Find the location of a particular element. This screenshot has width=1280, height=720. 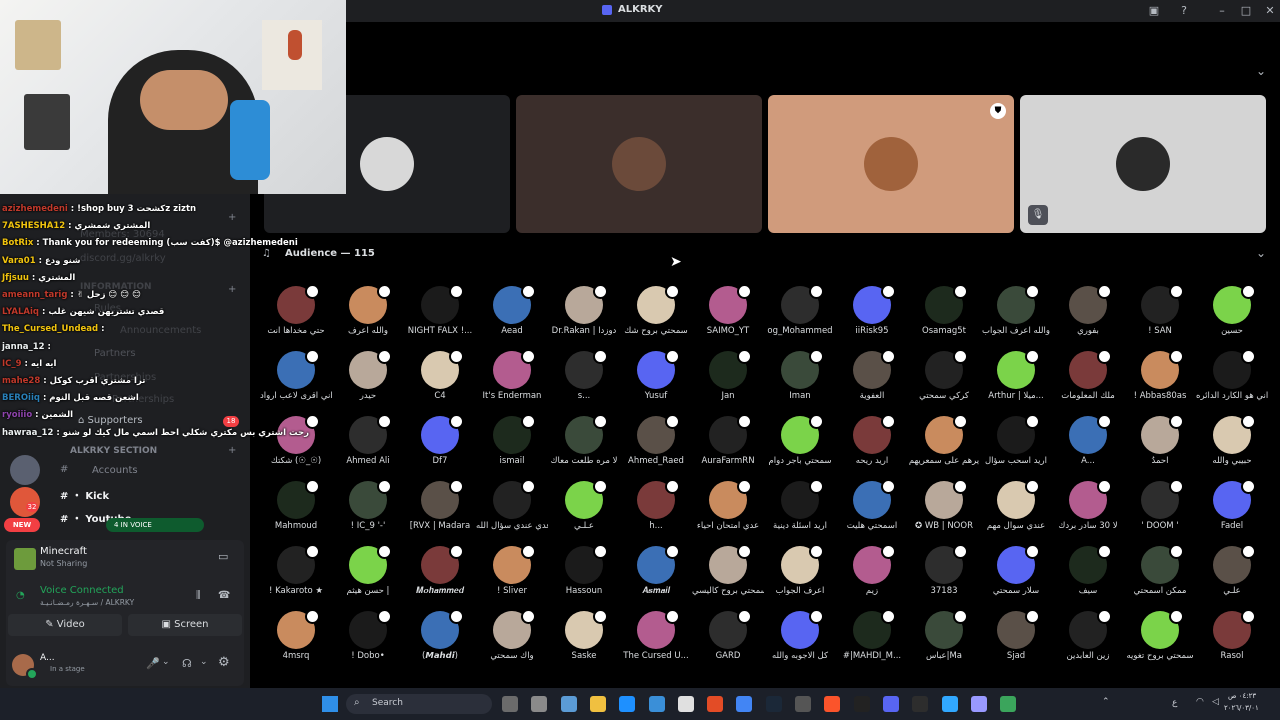

windows-start-icon is located at coordinates (330, 704).